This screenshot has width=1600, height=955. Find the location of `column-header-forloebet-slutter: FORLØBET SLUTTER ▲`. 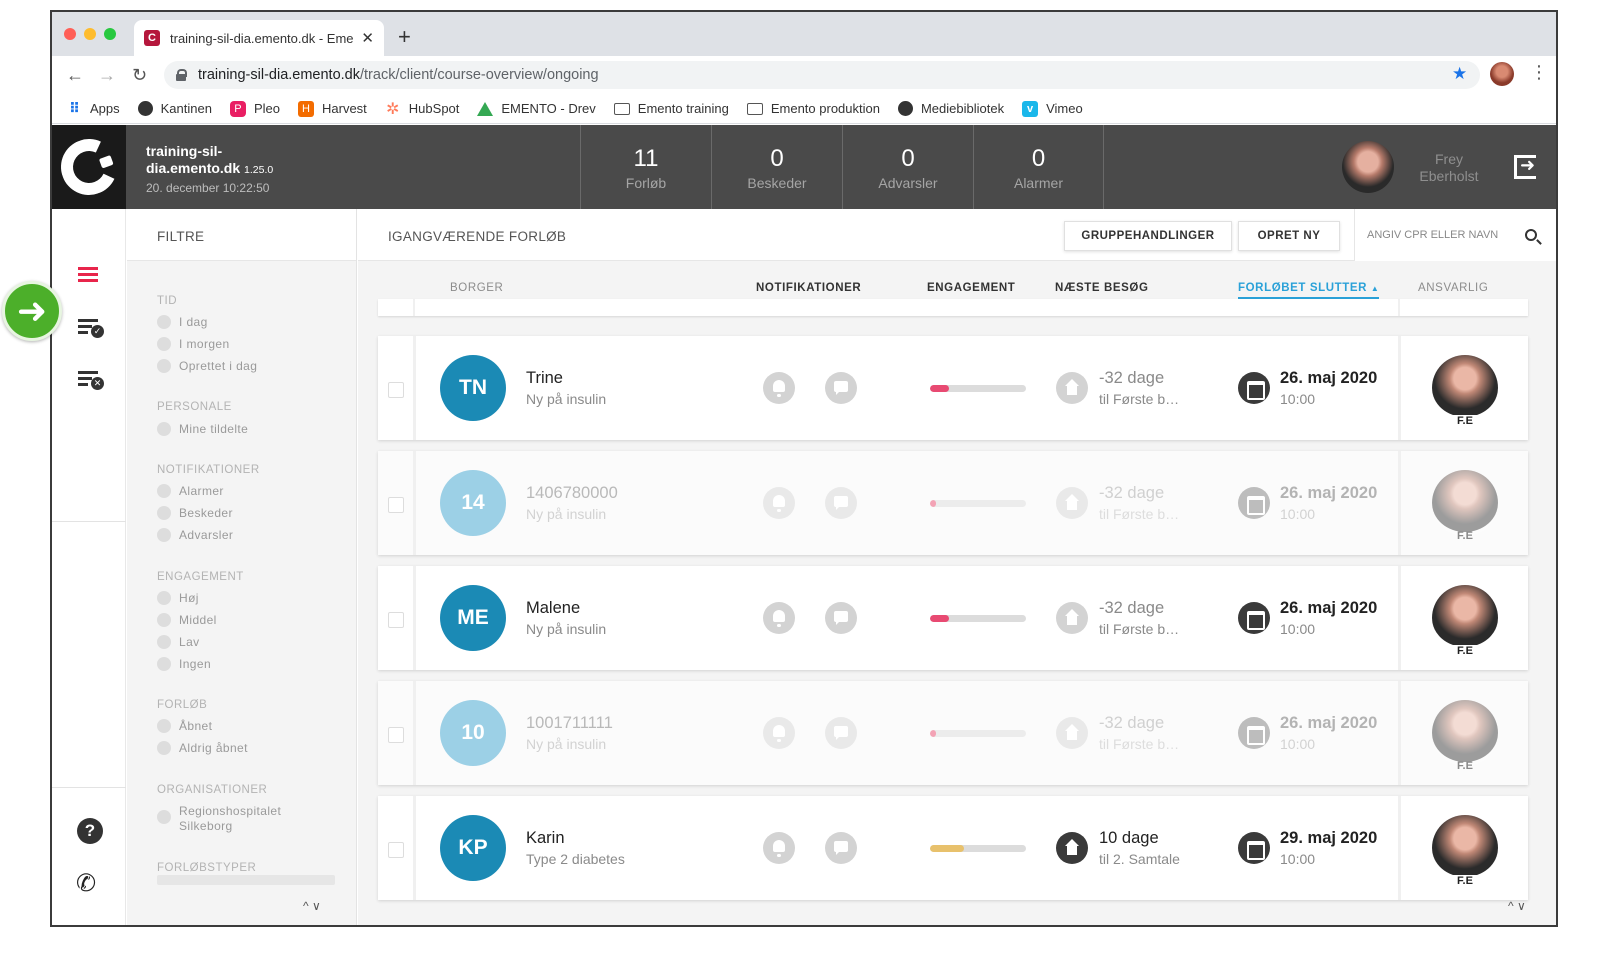

column-header-forloebet-slutter: FORLØBET SLUTTER ▲ is located at coordinates (1309, 290).